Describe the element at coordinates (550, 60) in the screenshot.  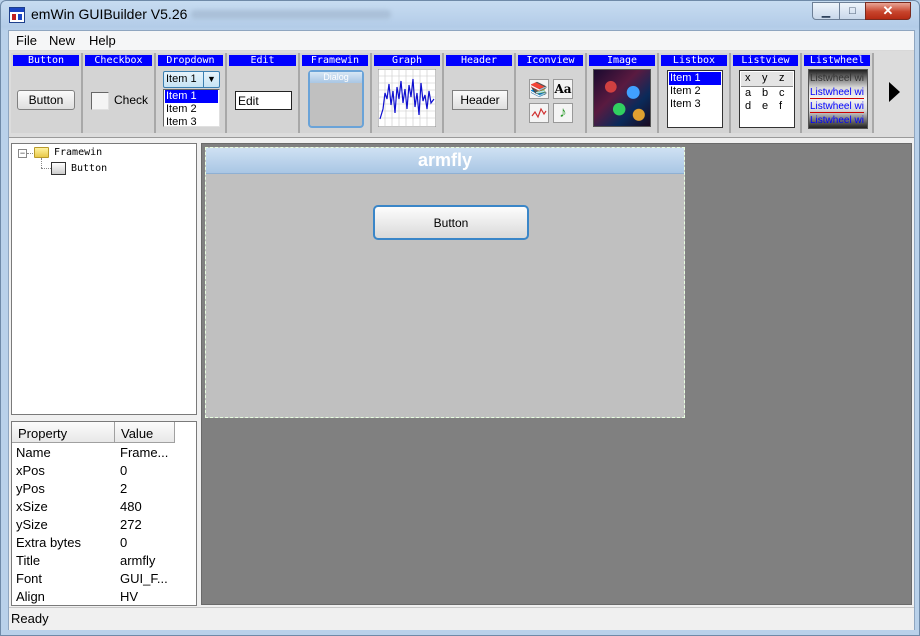
I see `tool-label: Iconview` at that location.